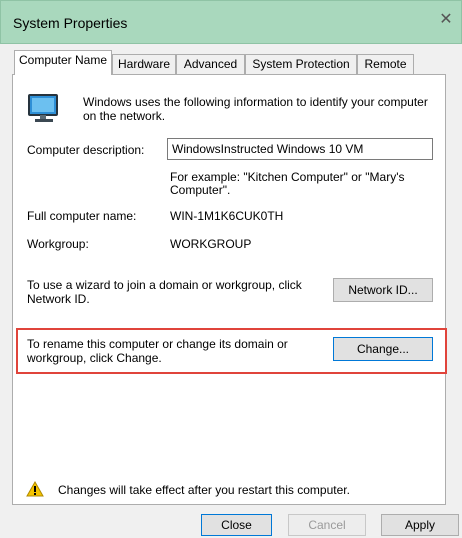 This screenshot has width=462, height=538. What do you see at coordinates (44, 109) in the screenshot?
I see `computer-monitor-icon` at bounding box center [44, 109].